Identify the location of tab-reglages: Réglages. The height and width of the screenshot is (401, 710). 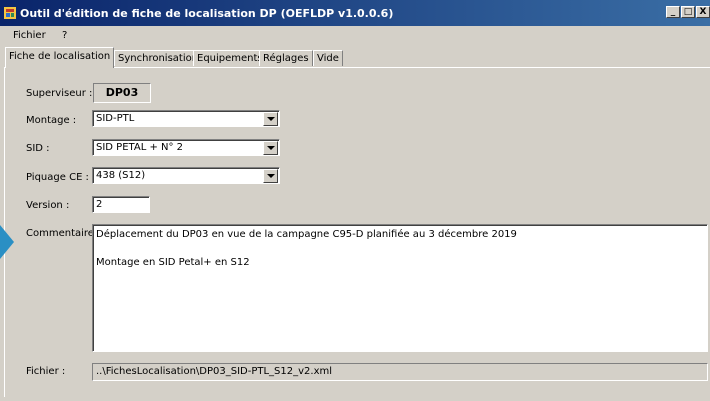
(286, 58).